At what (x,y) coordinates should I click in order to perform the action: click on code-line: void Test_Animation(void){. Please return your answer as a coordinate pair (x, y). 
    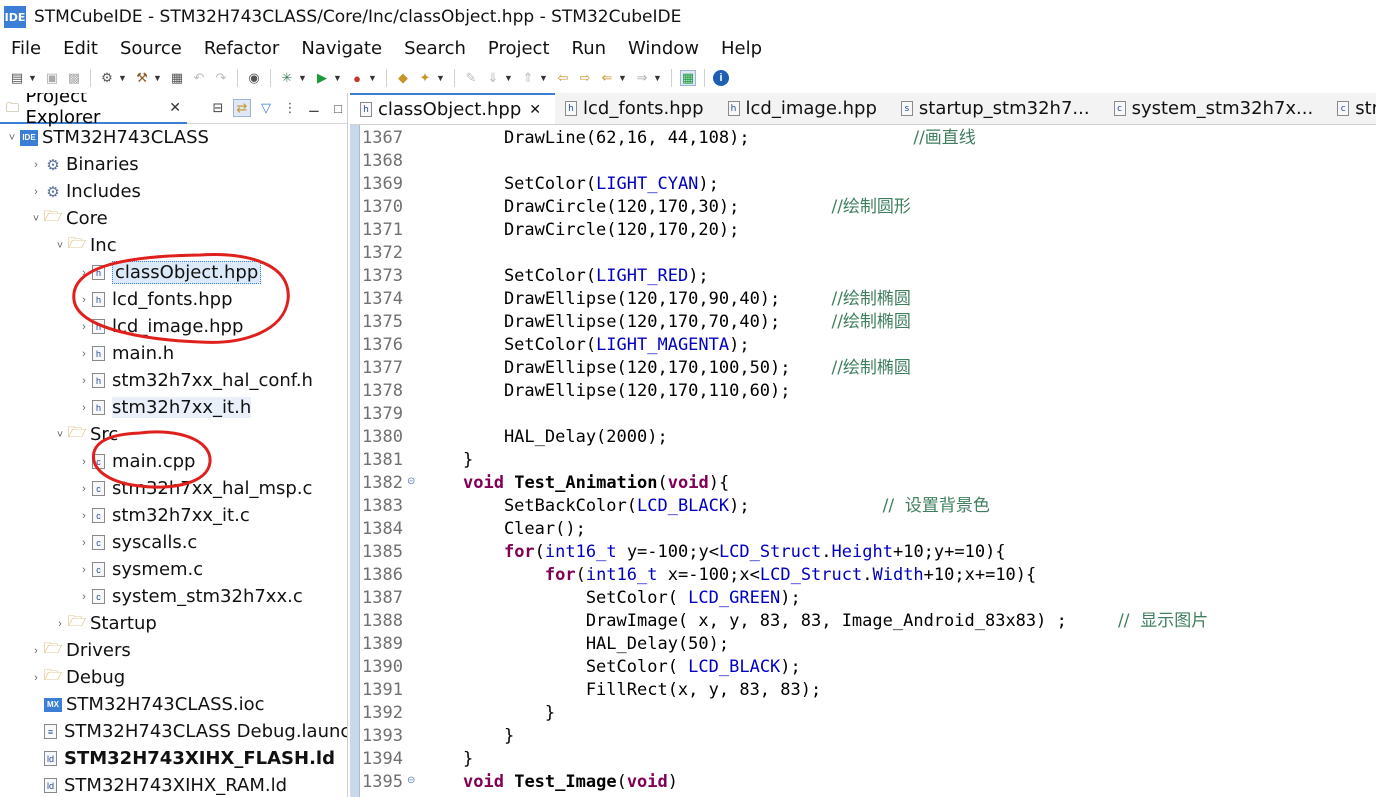
    Looking at the image, I should click on (596, 483).